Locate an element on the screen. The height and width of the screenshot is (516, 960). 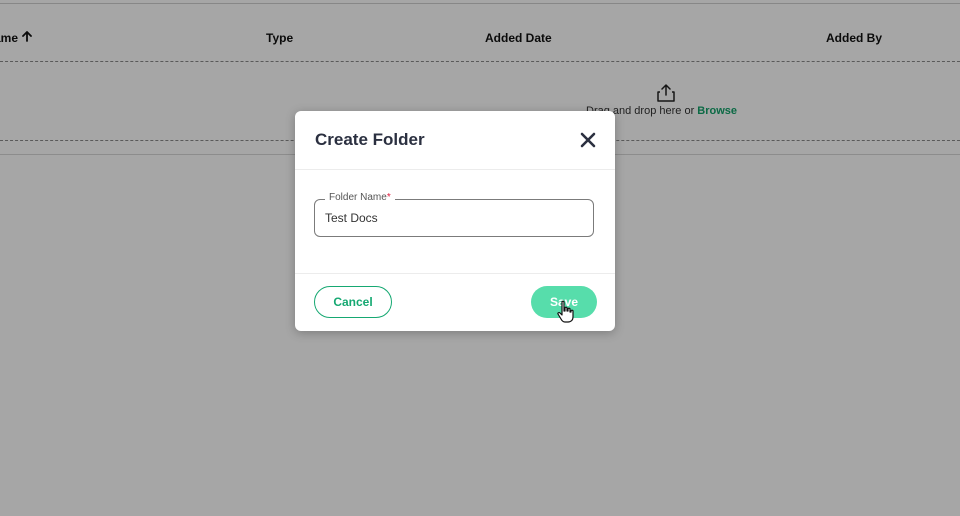
folder-name-label-text: Folder Name is located at coordinates (358, 197).